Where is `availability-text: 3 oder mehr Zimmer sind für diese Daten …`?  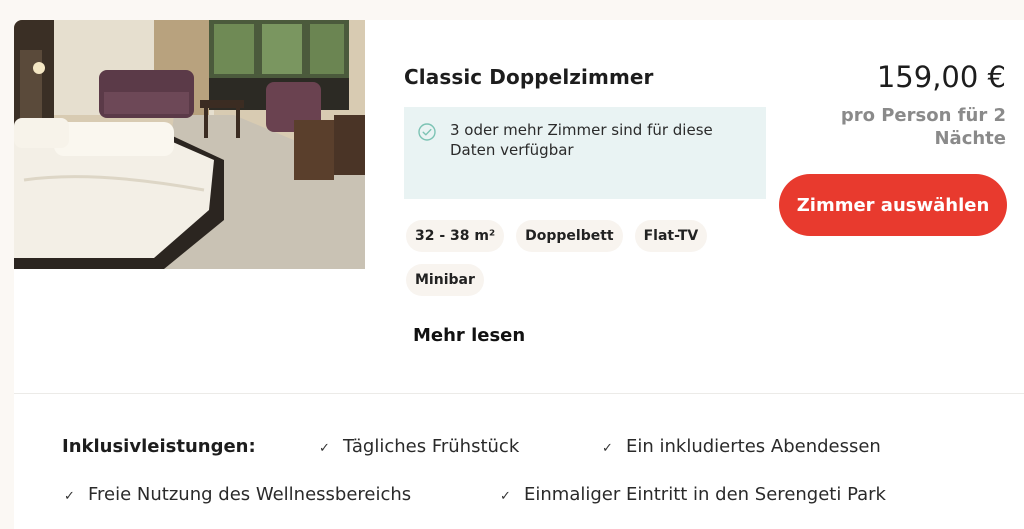
availability-text: 3 oder mehr Zimmer sind für diese Daten … is located at coordinates (581, 140).